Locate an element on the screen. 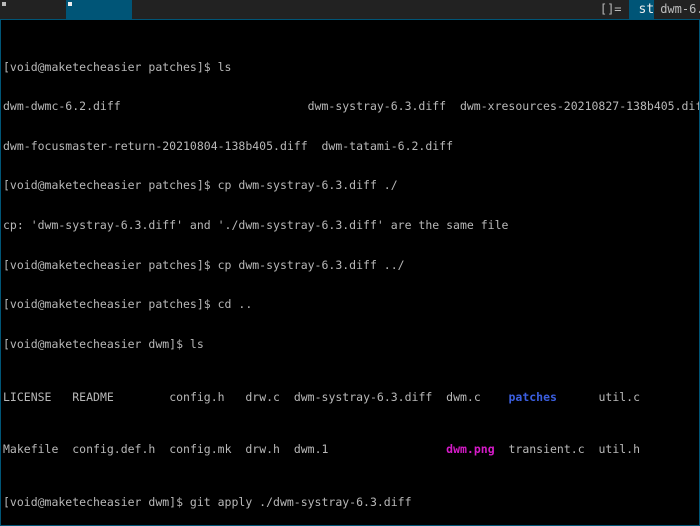 Image resolution: width=700 pixels, height=526 pixels. ls-entry-util-c: util.c is located at coordinates (598, 396).